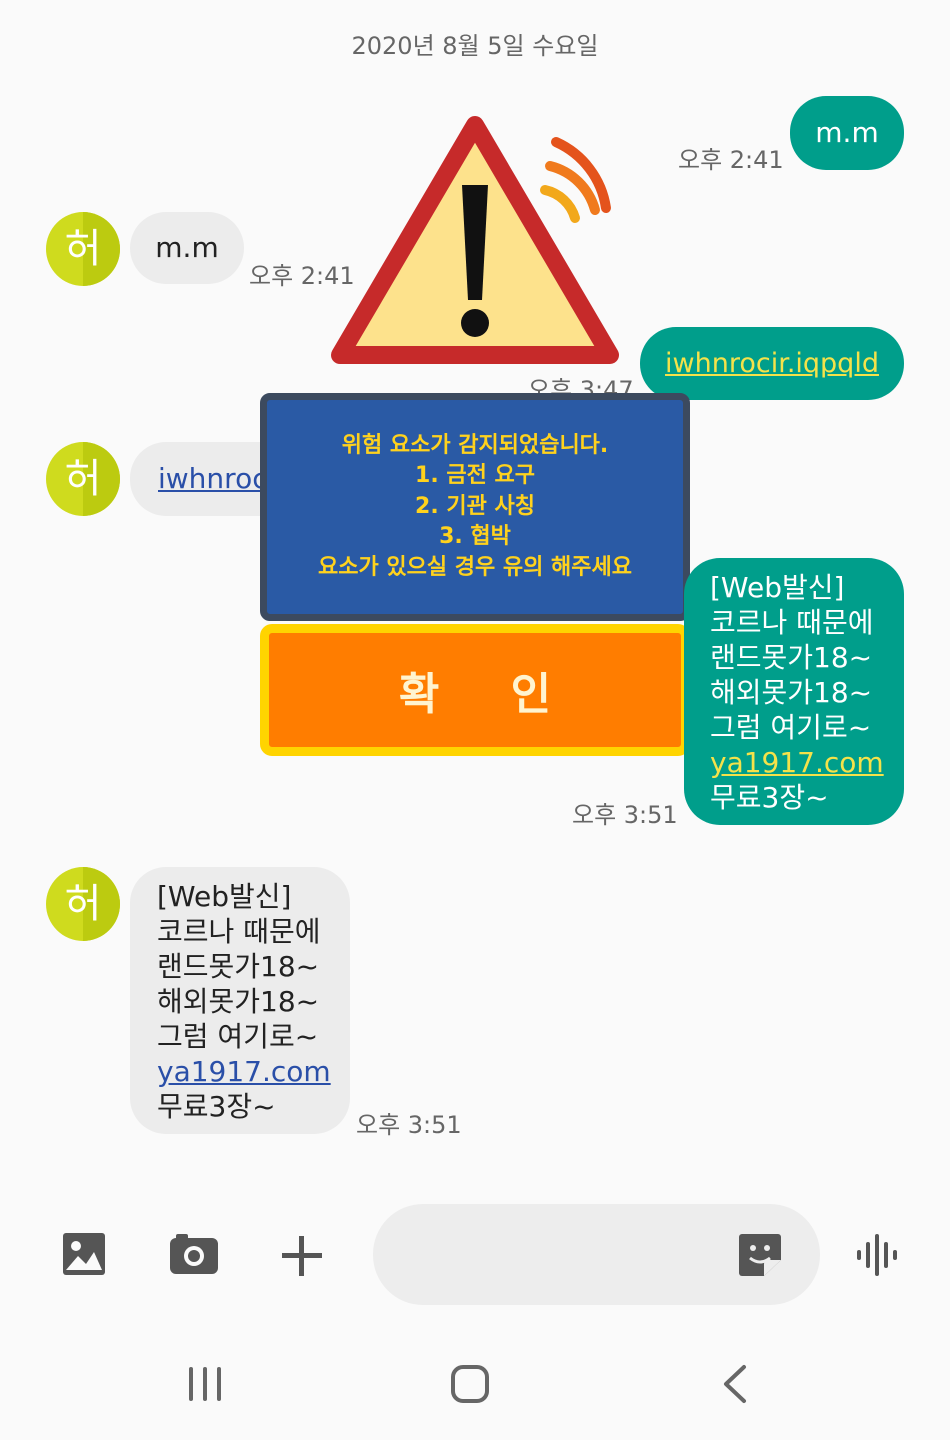 The image size is (950, 1440). What do you see at coordinates (84, 1254) in the screenshot?
I see `image-icon` at bounding box center [84, 1254].